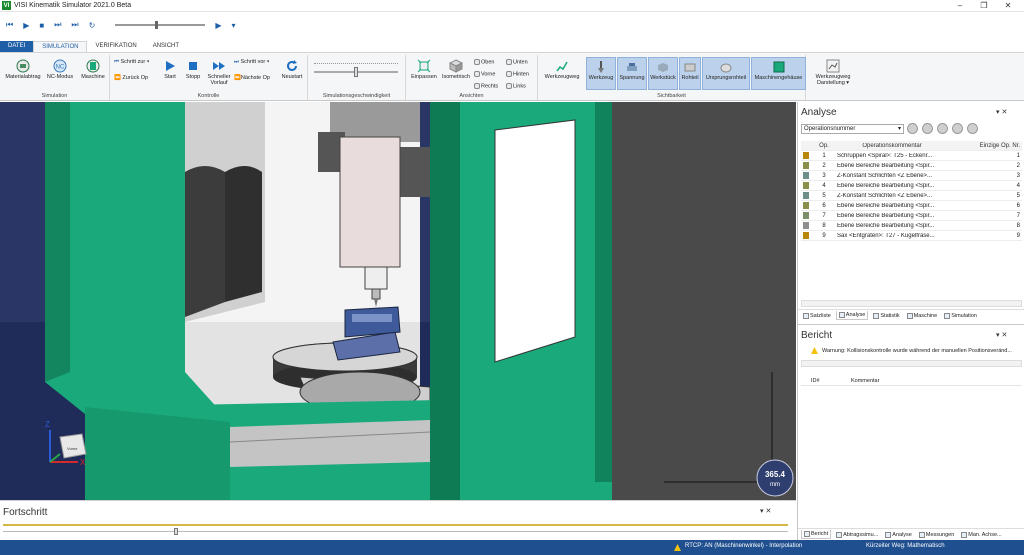  I want to click on table-row: 5 Z-Konstant Schlichten <Z Ebene>... 5, so click(911, 196).